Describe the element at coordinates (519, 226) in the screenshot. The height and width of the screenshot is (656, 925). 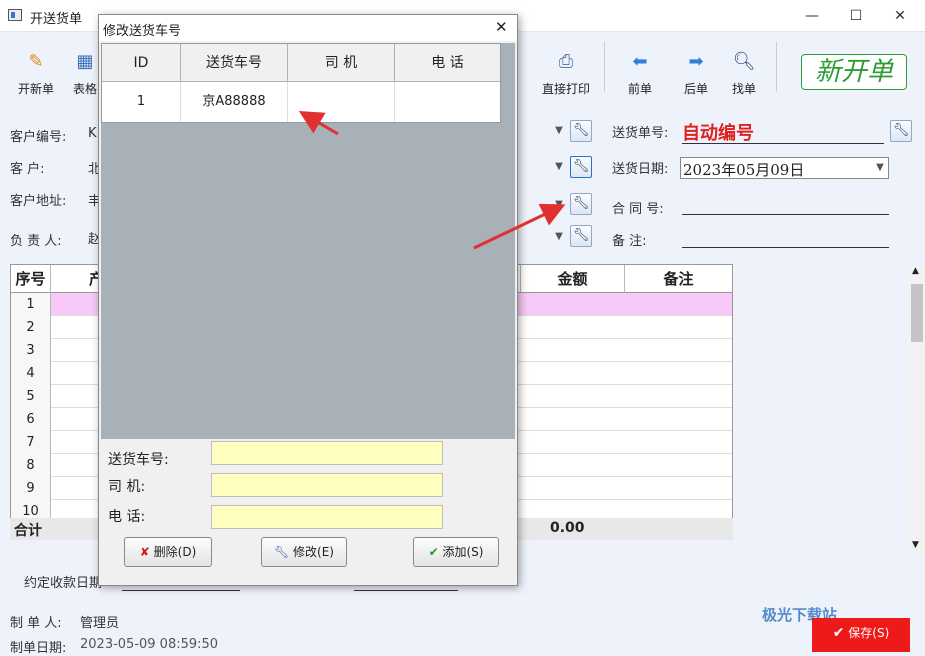
I see `arrow-to-lookup-button` at that location.